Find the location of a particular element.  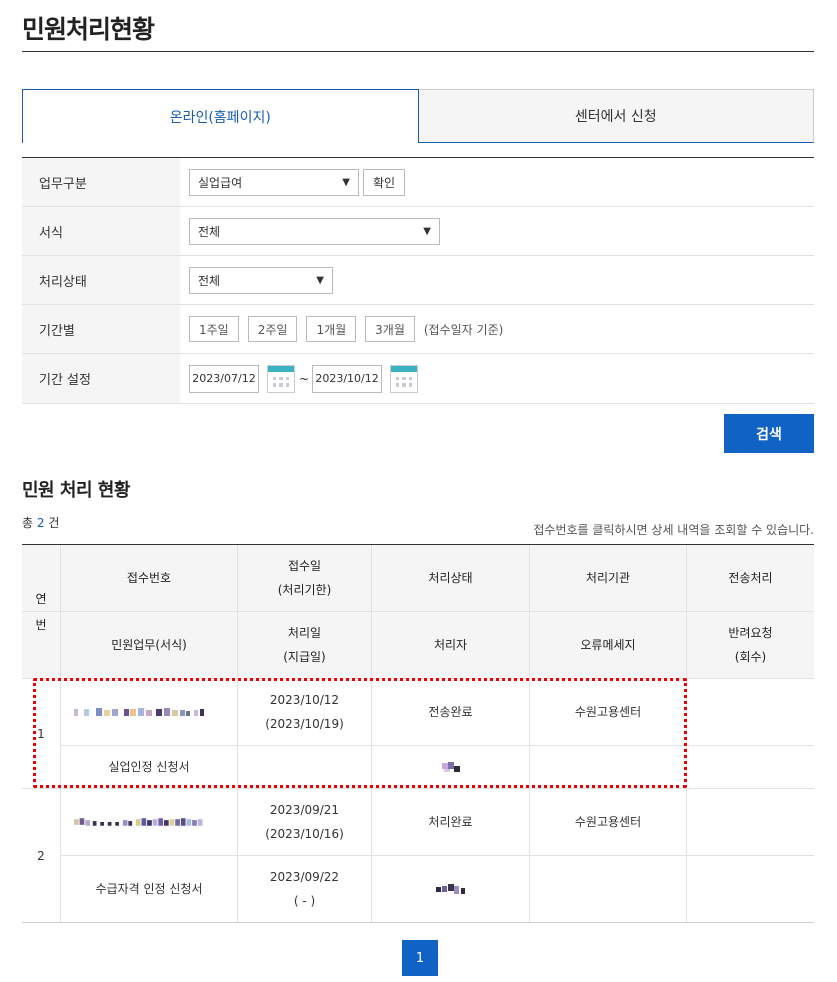

header-handler: 처리자 is located at coordinates (450, 645).